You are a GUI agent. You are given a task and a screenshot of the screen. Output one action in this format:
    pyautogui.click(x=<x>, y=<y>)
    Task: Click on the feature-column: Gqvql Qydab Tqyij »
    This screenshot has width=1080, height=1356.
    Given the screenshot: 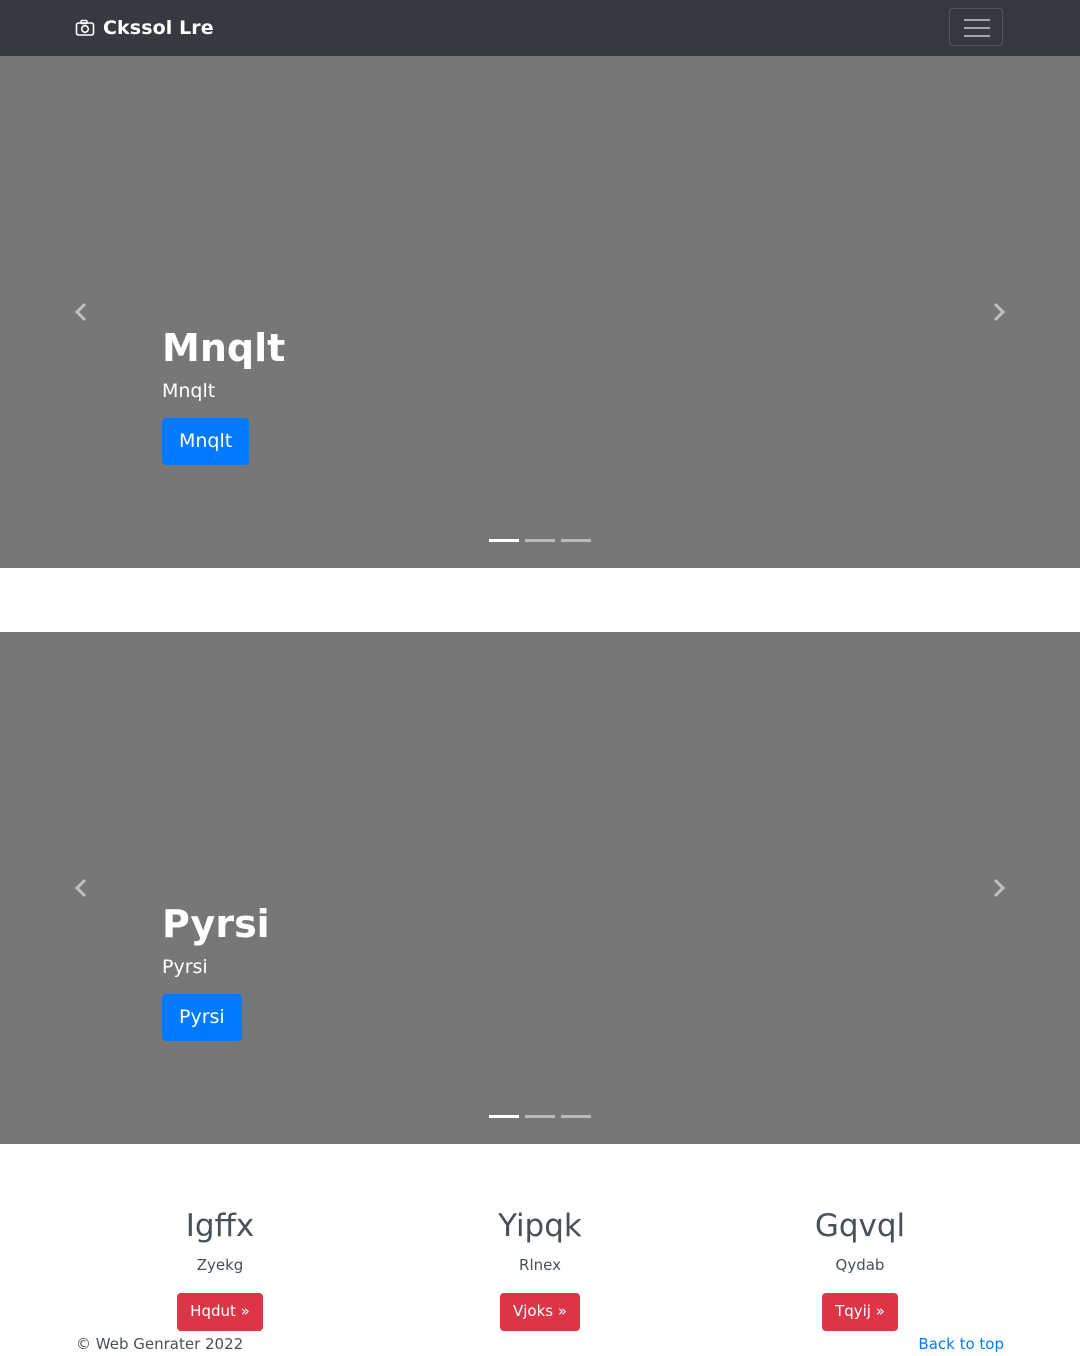 What is the action you would take?
    pyautogui.click(x=860, y=1269)
    